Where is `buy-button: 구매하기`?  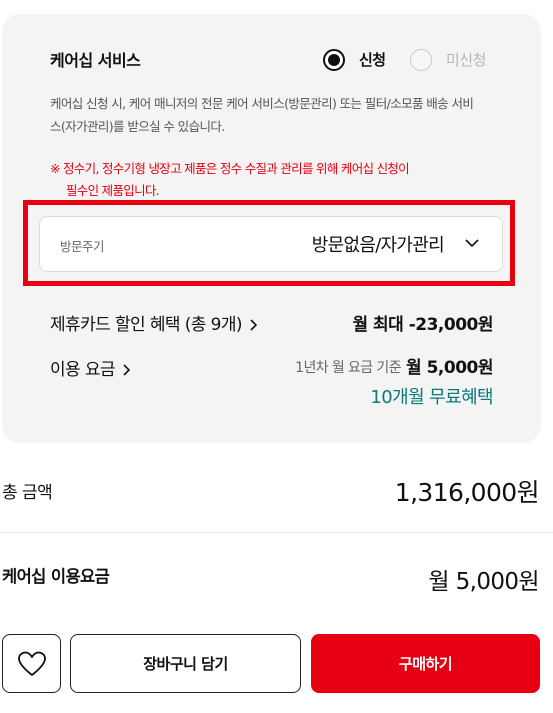 buy-button: 구매하기 is located at coordinates (425, 663).